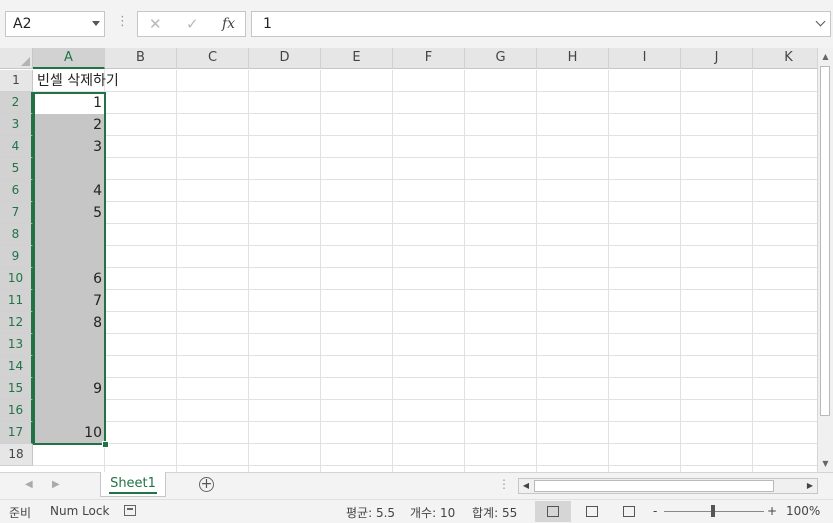 This screenshot has height=523, width=833. Describe the element at coordinates (96, 23) in the screenshot. I see `name-box-dropdown-icon` at that location.